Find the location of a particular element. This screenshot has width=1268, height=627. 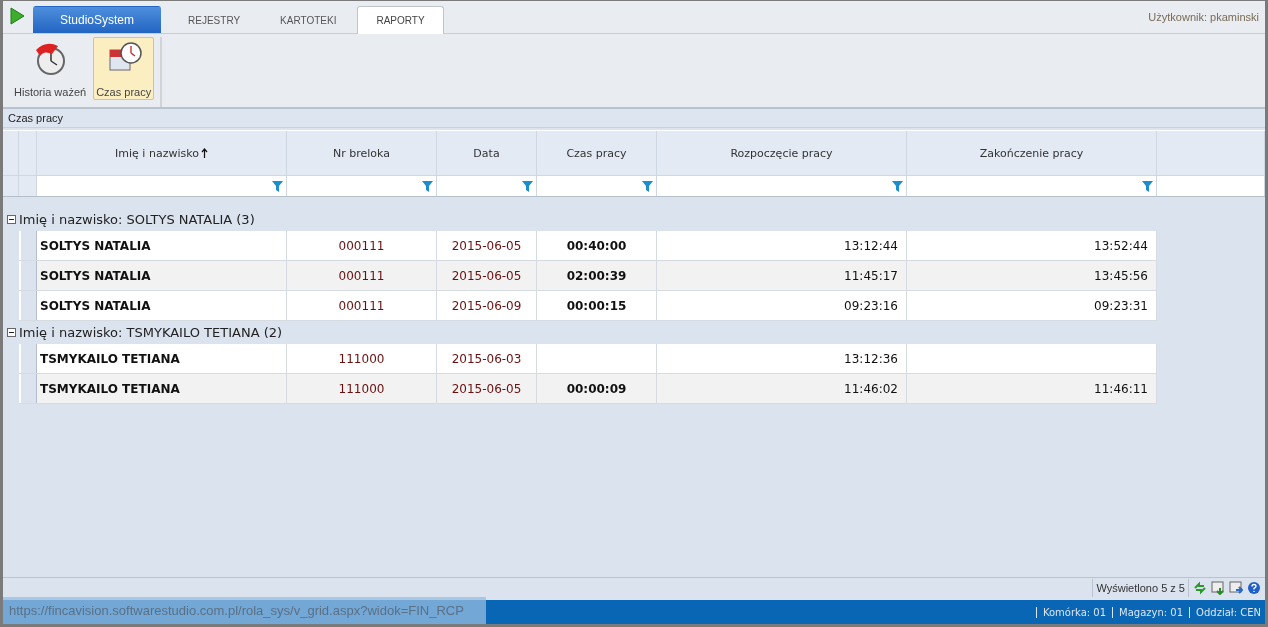

table-cell: 02:00:39 is located at coordinates (597, 275).